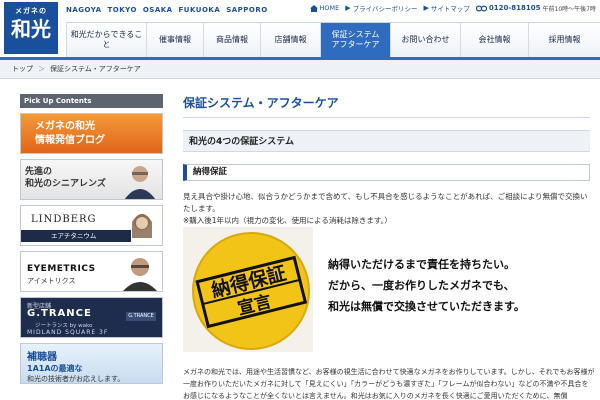 Image resolution: width=600 pixels, height=400 pixels. Describe the element at coordinates (167, 10) in the screenshot. I see `city-list: NAGOYA TOKYO OSAKA FUKUOKA SAPPORO` at that location.